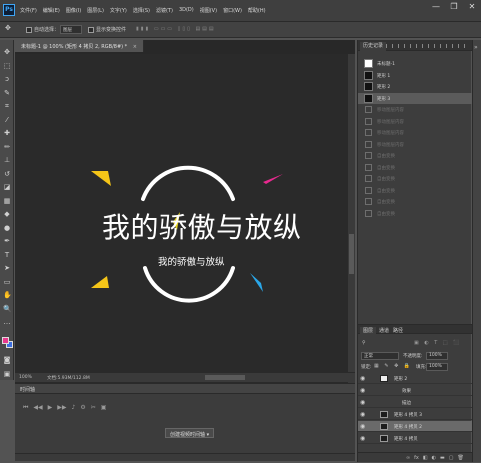 The height and width of the screenshot is (463, 481). What do you see at coordinates (104, 408) in the screenshot?
I see `transition-icon: ▣` at bounding box center [104, 408].